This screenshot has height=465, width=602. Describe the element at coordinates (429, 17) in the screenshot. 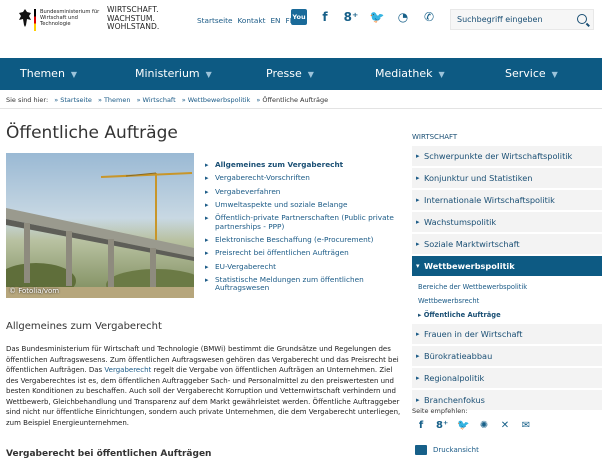

I see `mobile-icon: ✆` at that location.